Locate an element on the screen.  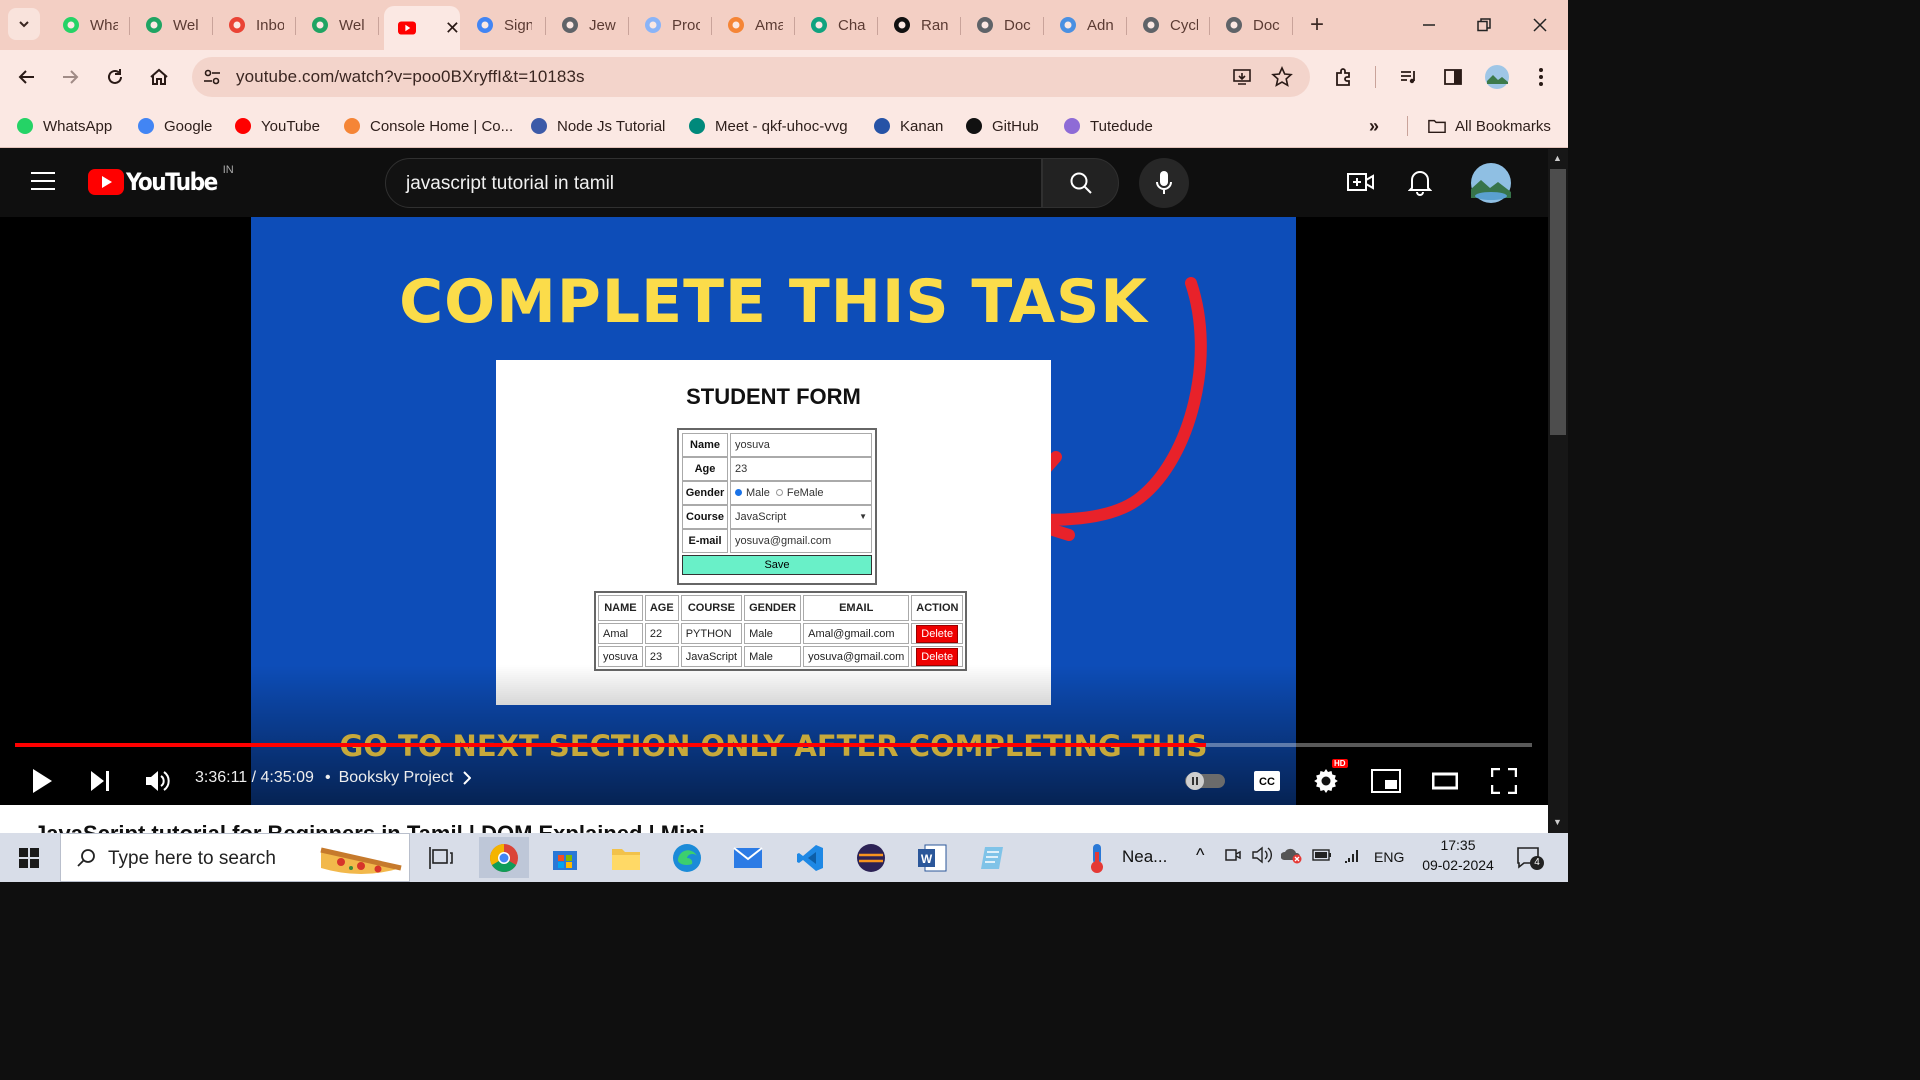
bookmark-label: Kanan is located at coordinates (922, 126).